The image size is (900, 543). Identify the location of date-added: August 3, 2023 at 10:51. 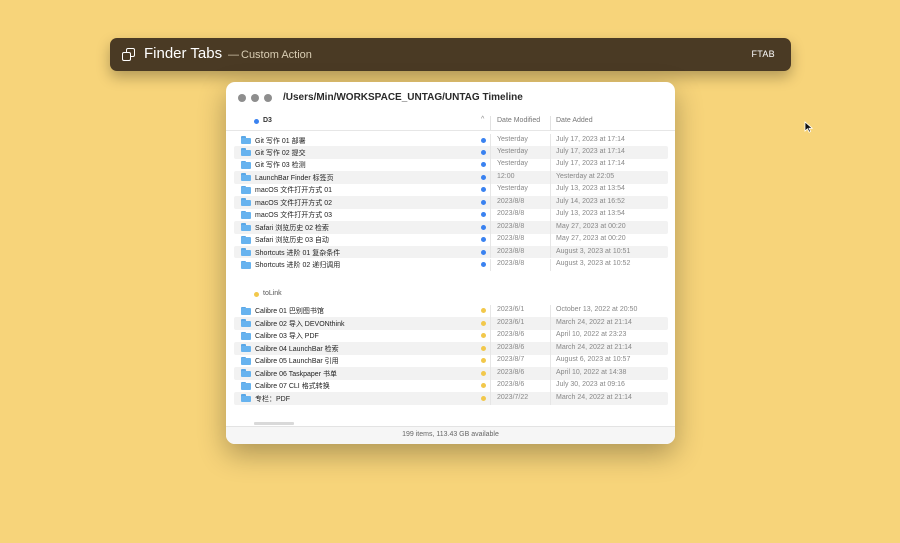
(593, 251).